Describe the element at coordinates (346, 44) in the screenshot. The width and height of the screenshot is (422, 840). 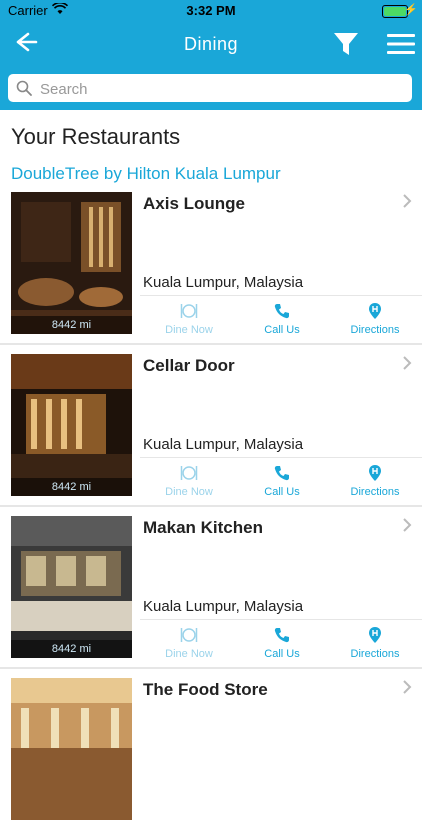
I see `filter-icon` at that location.